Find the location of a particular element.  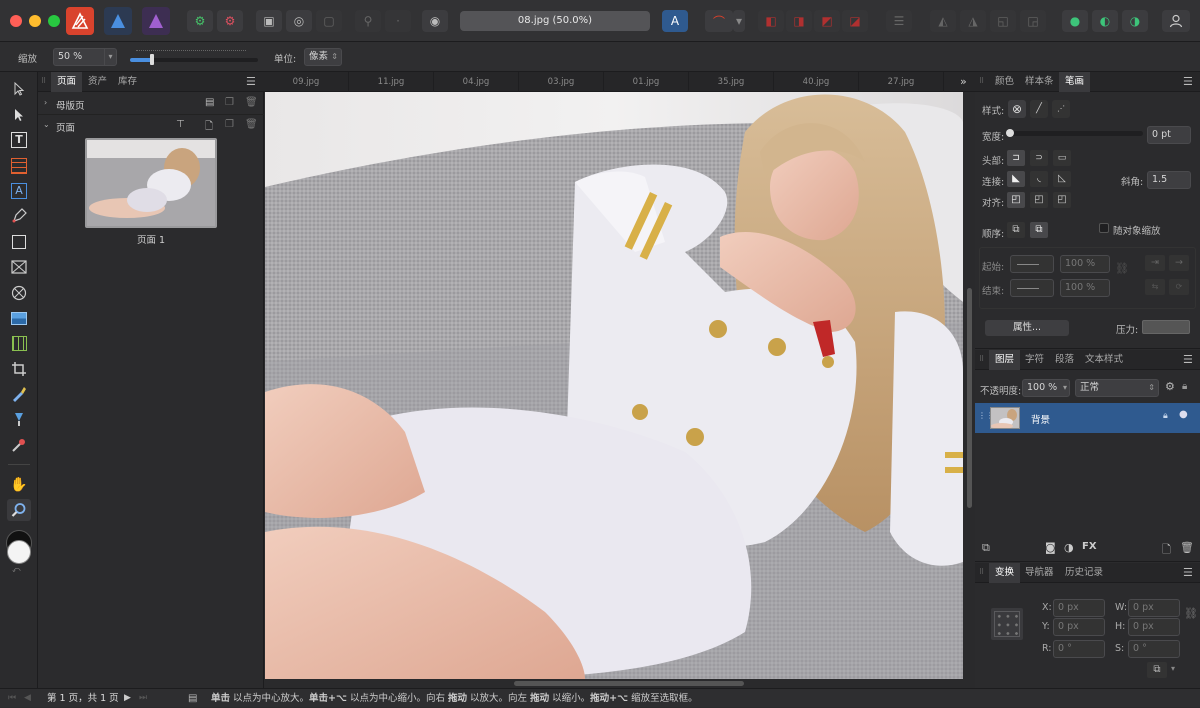

picture-frame-tool-icon is located at coordinates (19, 267).